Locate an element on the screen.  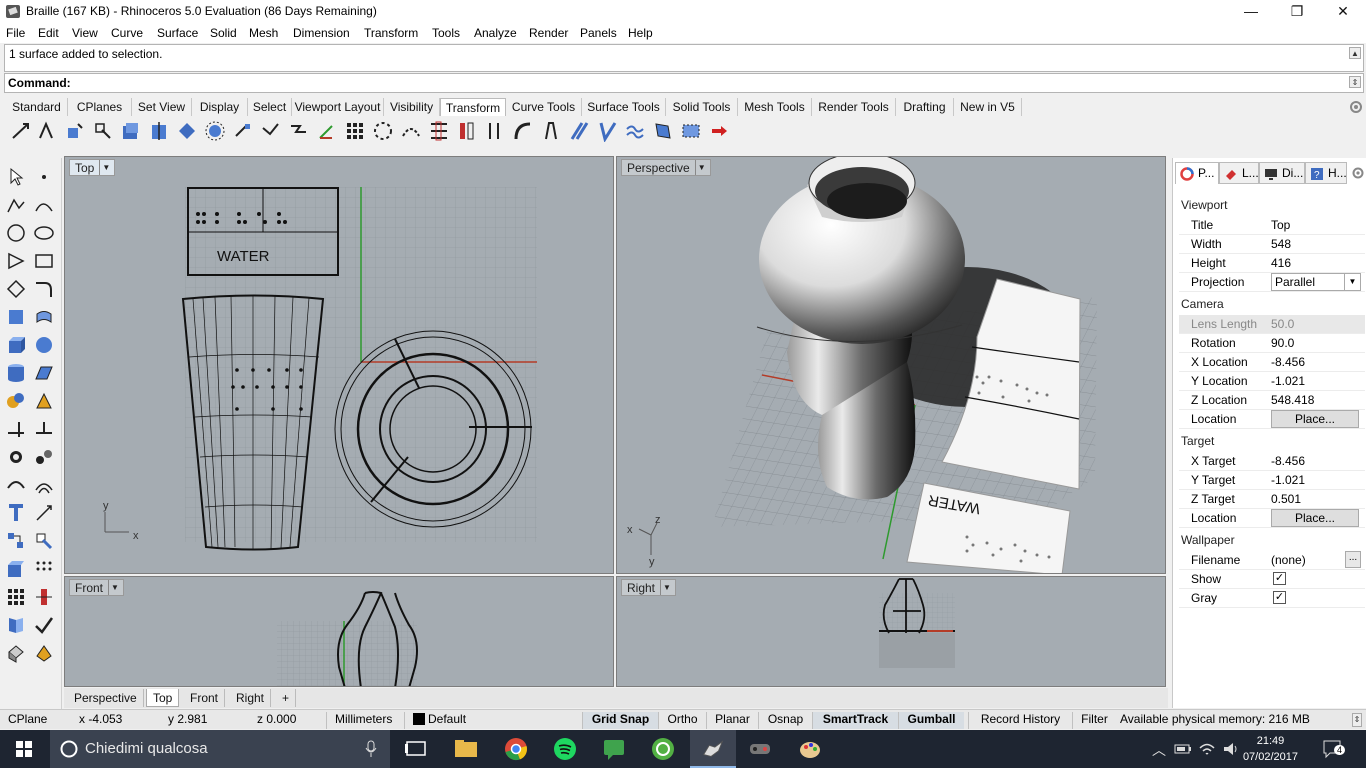
paint-app-icon is located at coordinates (810, 749).